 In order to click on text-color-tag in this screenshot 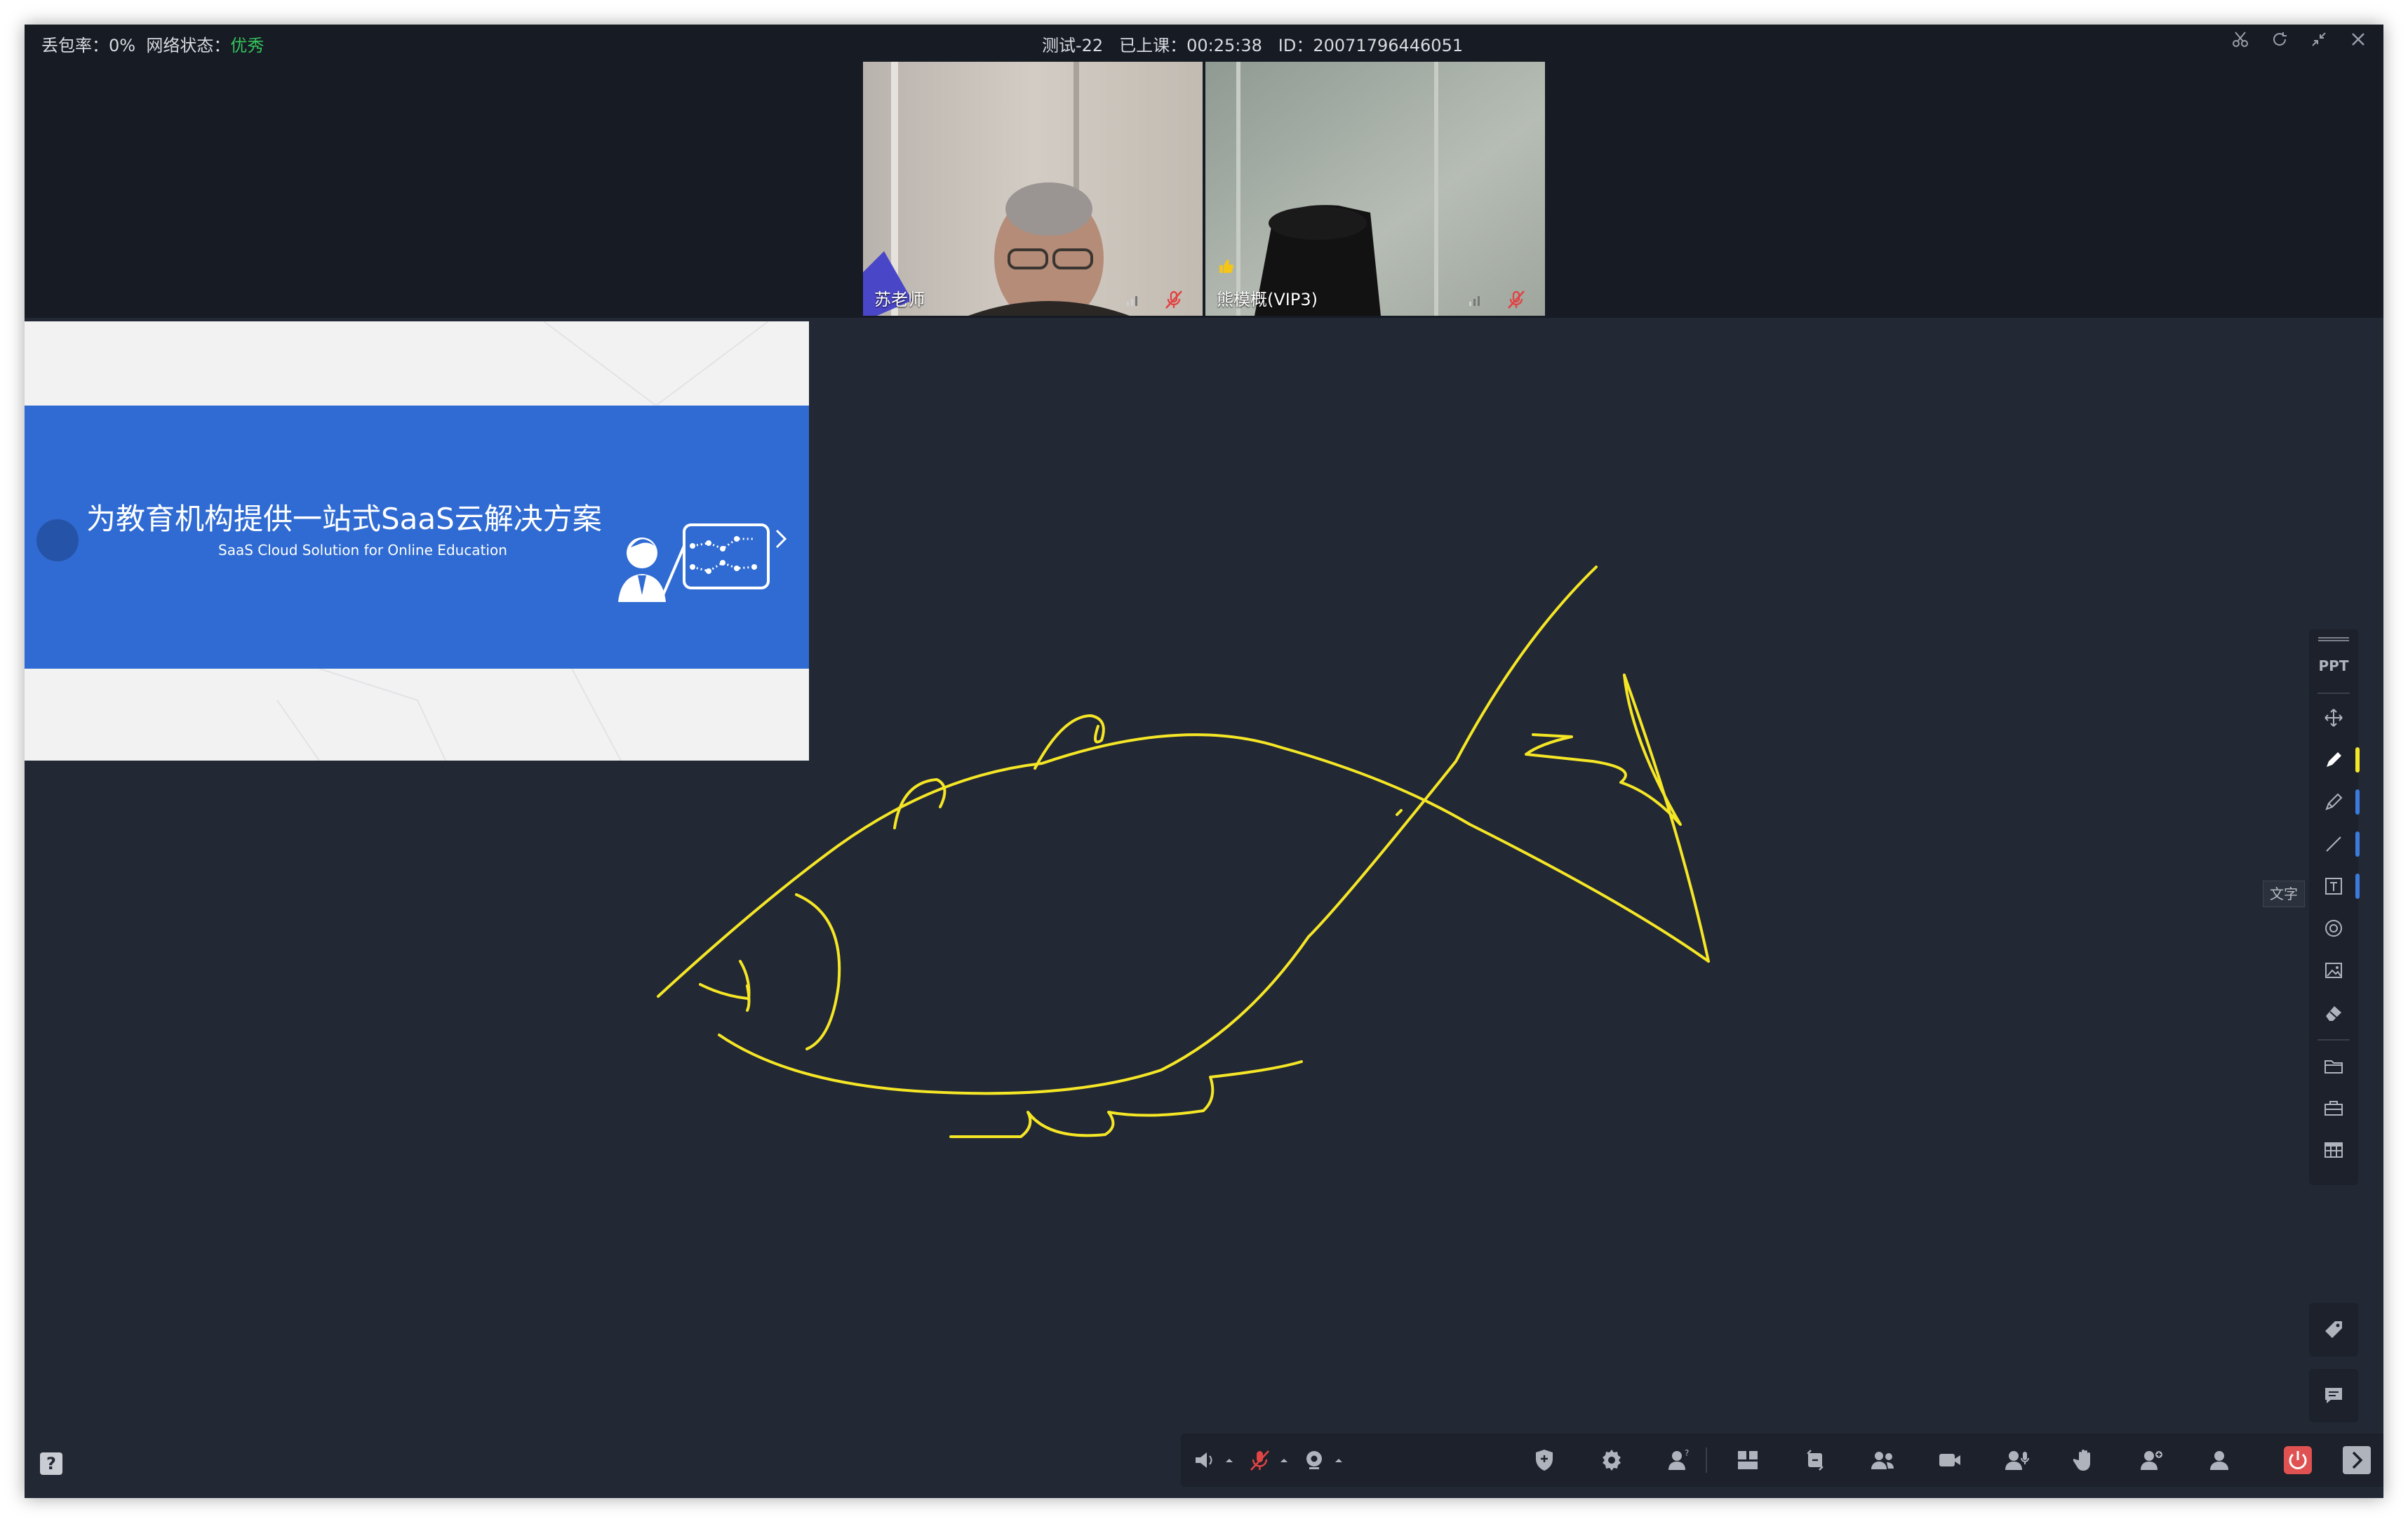, I will do `click(2357, 886)`.